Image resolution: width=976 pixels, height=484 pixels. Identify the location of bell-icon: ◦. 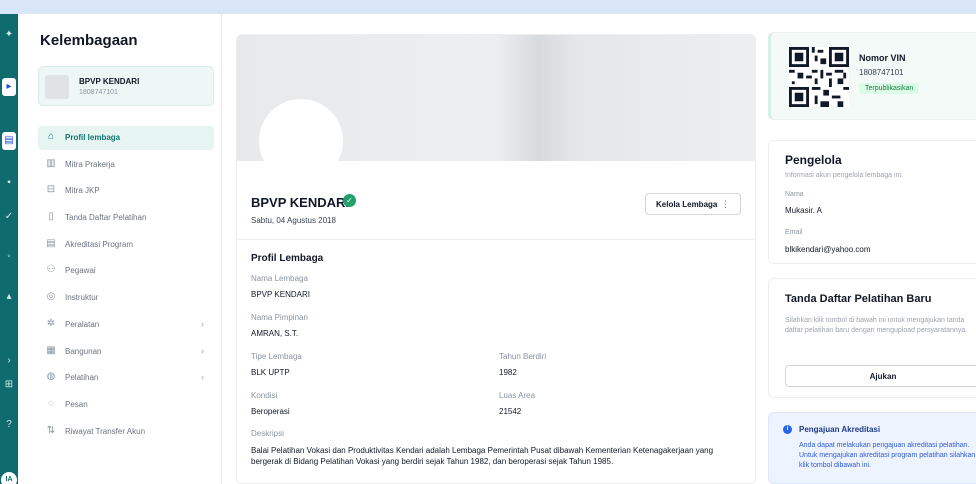
(9, 257).